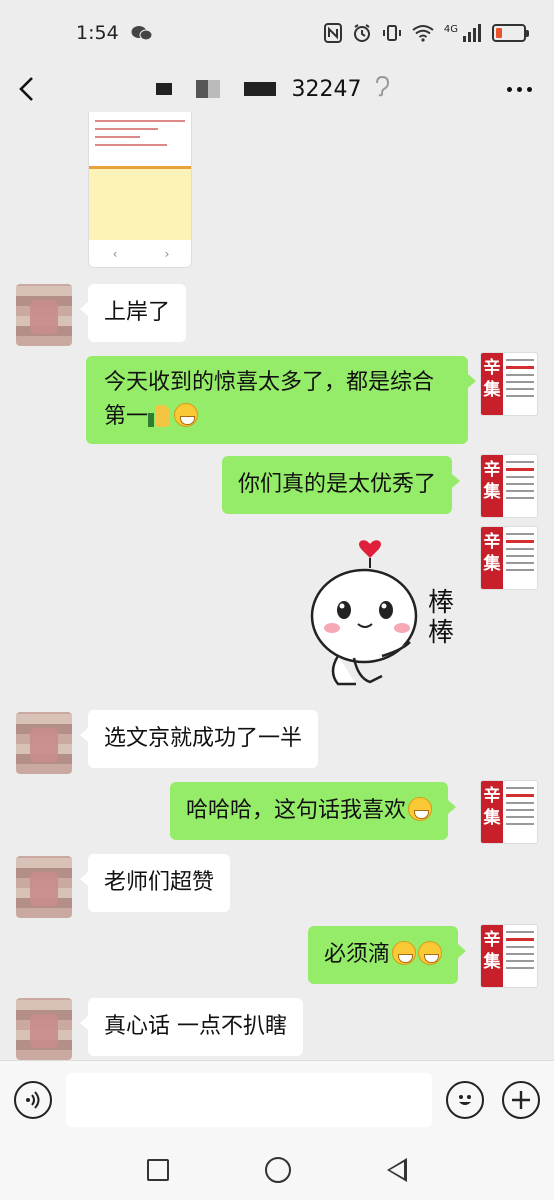 This screenshot has width=554, height=1200. Describe the element at coordinates (203, 738) in the screenshot. I see `message-text: 选文京就成功了一半` at that location.